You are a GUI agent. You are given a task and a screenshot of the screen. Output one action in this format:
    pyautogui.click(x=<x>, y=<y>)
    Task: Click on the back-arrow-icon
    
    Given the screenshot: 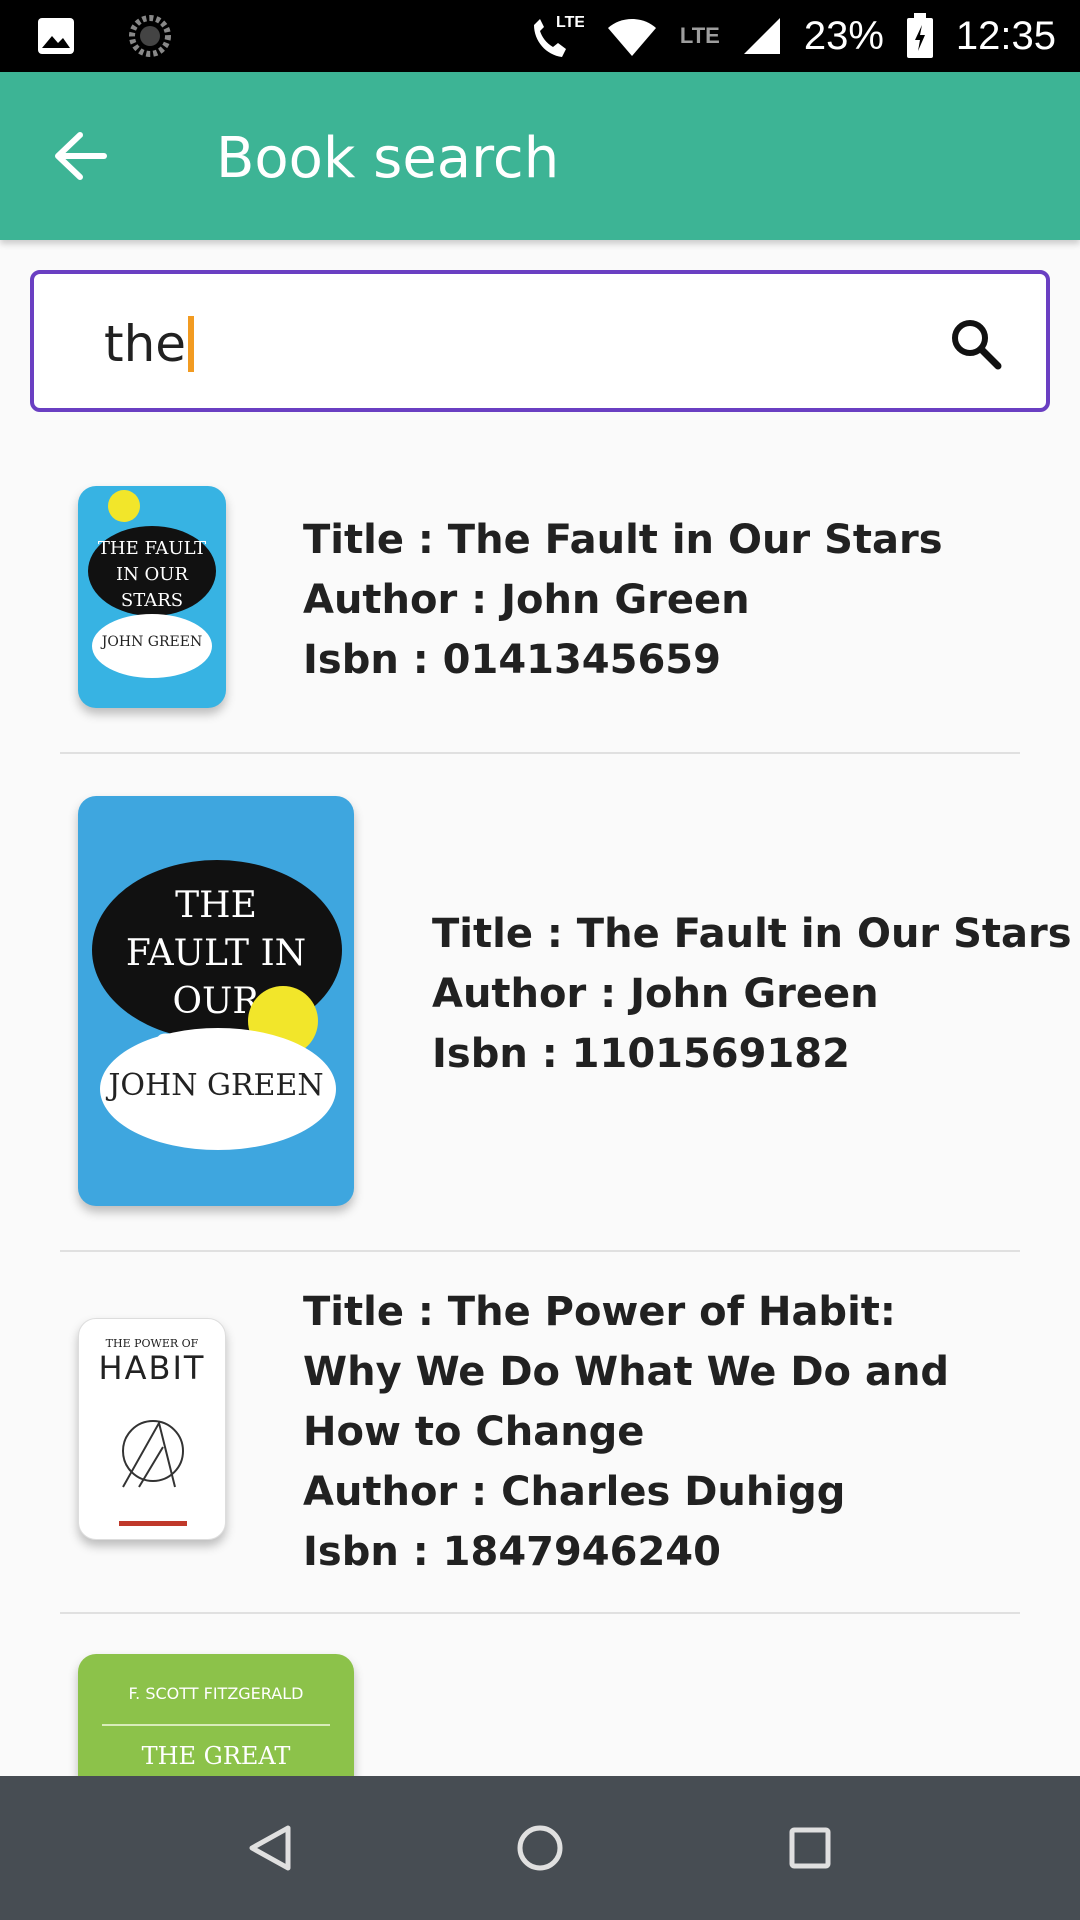 What is the action you would take?
    pyautogui.click(x=81, y=156)
    